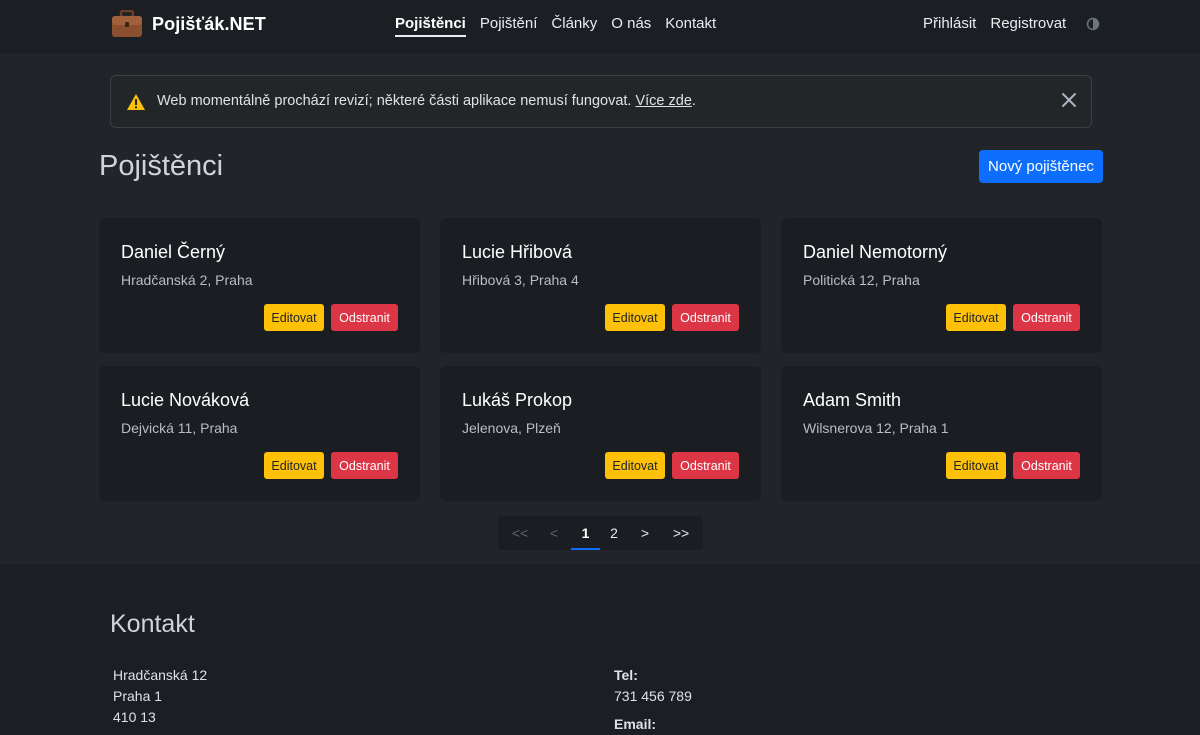 The width and height of the screenshot is (1200, 735). Describe the element at coordinates (693, 101) in the screenshot. I see `alert-suffix: .` at that location.